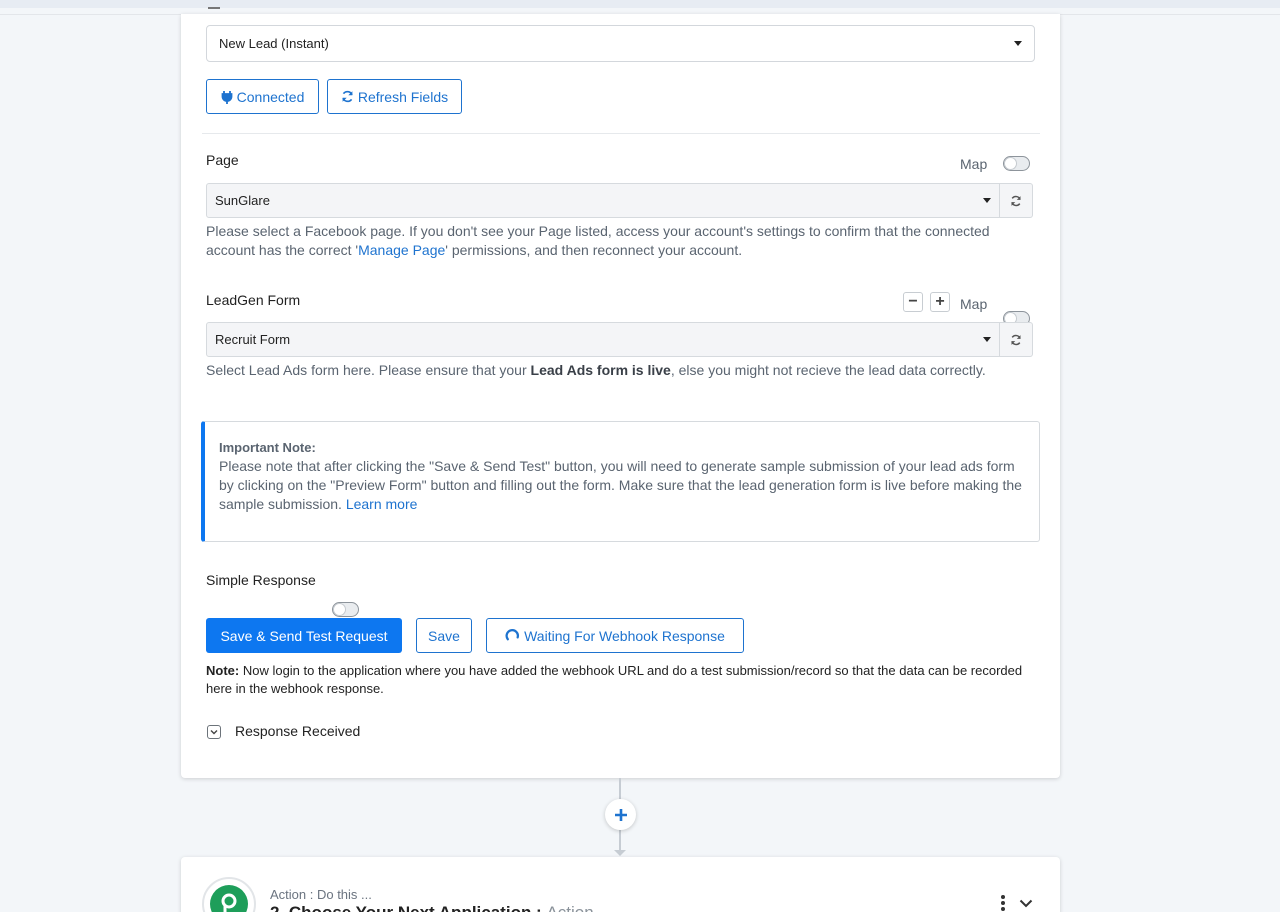  Describe the element at coordinates (242, 200) in the screenshot. I see `page-select-value: SunGlare` at that location.